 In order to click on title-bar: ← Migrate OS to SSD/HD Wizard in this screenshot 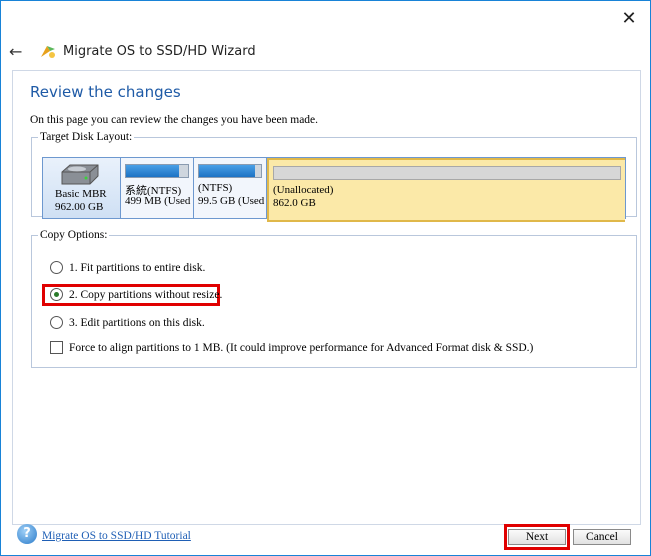, I will do `click(132, 51)`.